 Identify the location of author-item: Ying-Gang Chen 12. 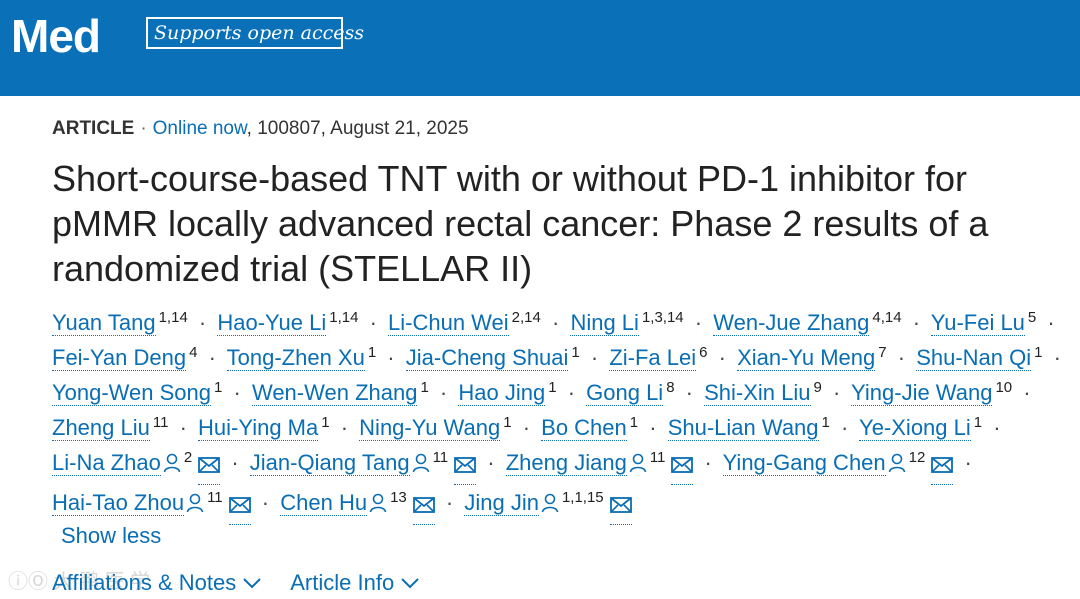
(838, 467).